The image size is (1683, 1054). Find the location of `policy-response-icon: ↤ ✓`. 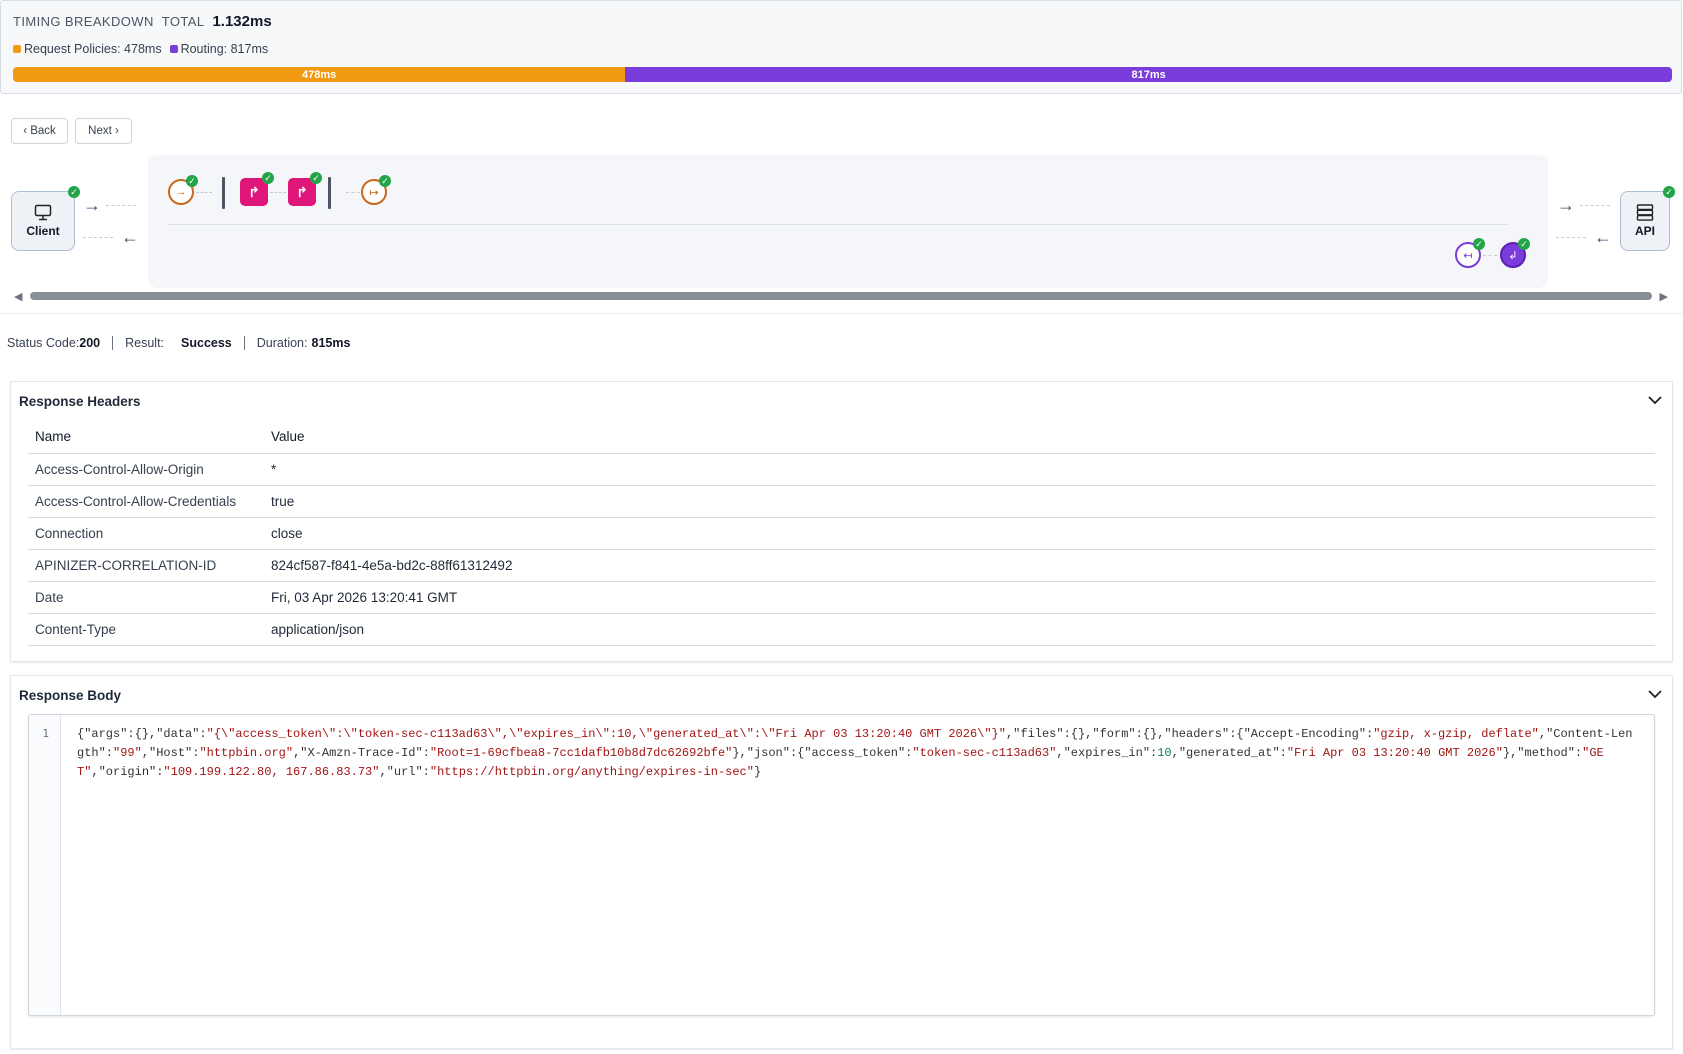

policy-response-icon: ↤ ✓ is located at coordinates (1470, 253).